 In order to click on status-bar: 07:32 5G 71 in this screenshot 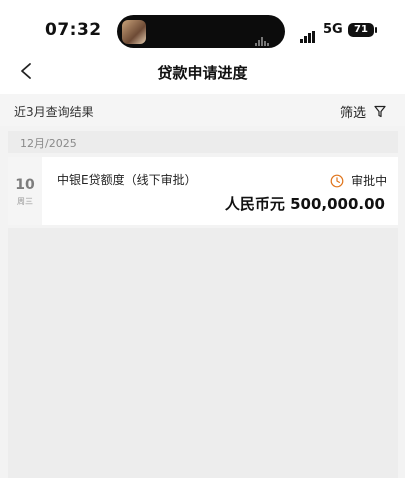, I will do `click(202, 25)`.